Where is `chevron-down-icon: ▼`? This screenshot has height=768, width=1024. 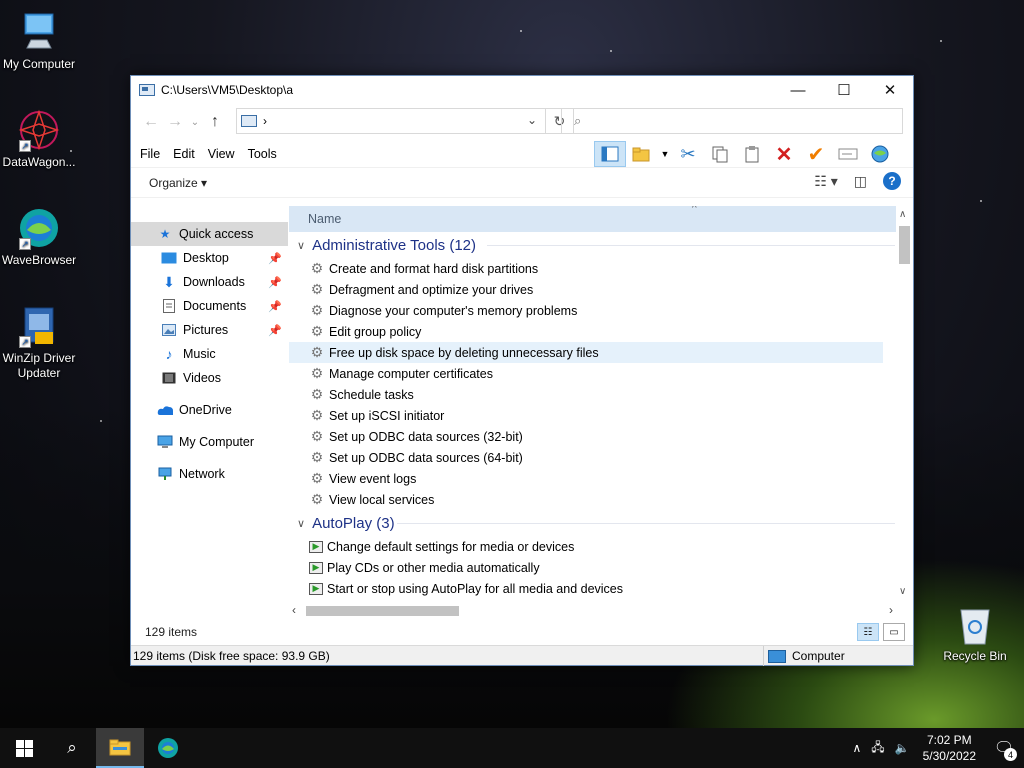 chevron-down-icon: ▼ is located at coordinates (665, 154).